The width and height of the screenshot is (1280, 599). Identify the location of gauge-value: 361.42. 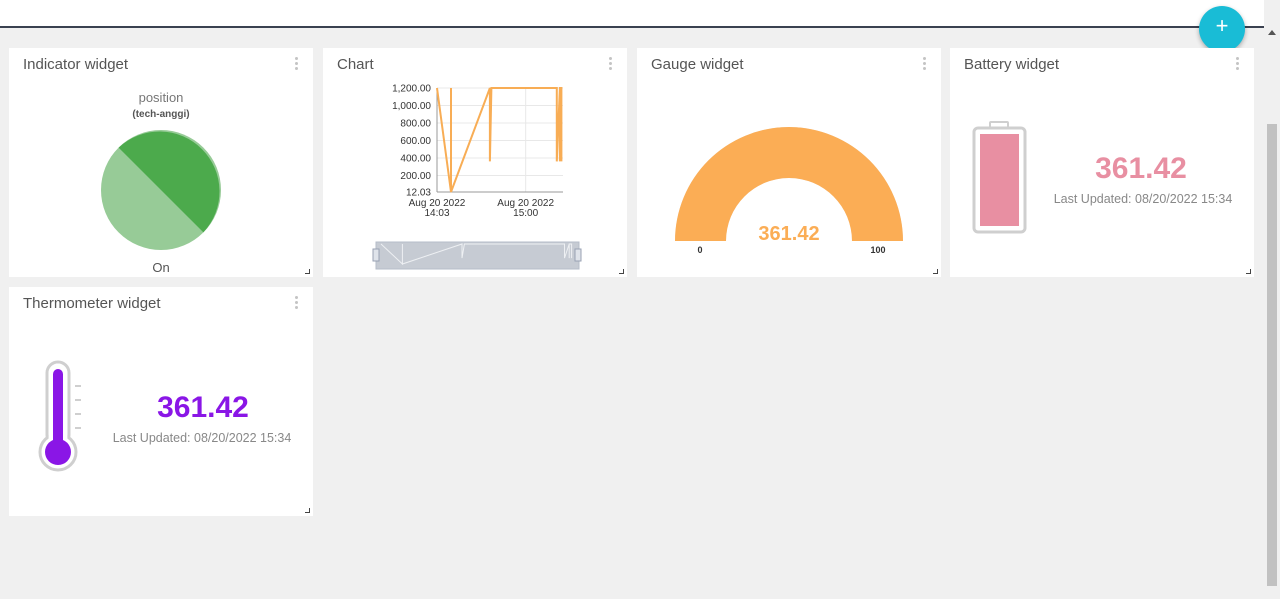
(788, 234).